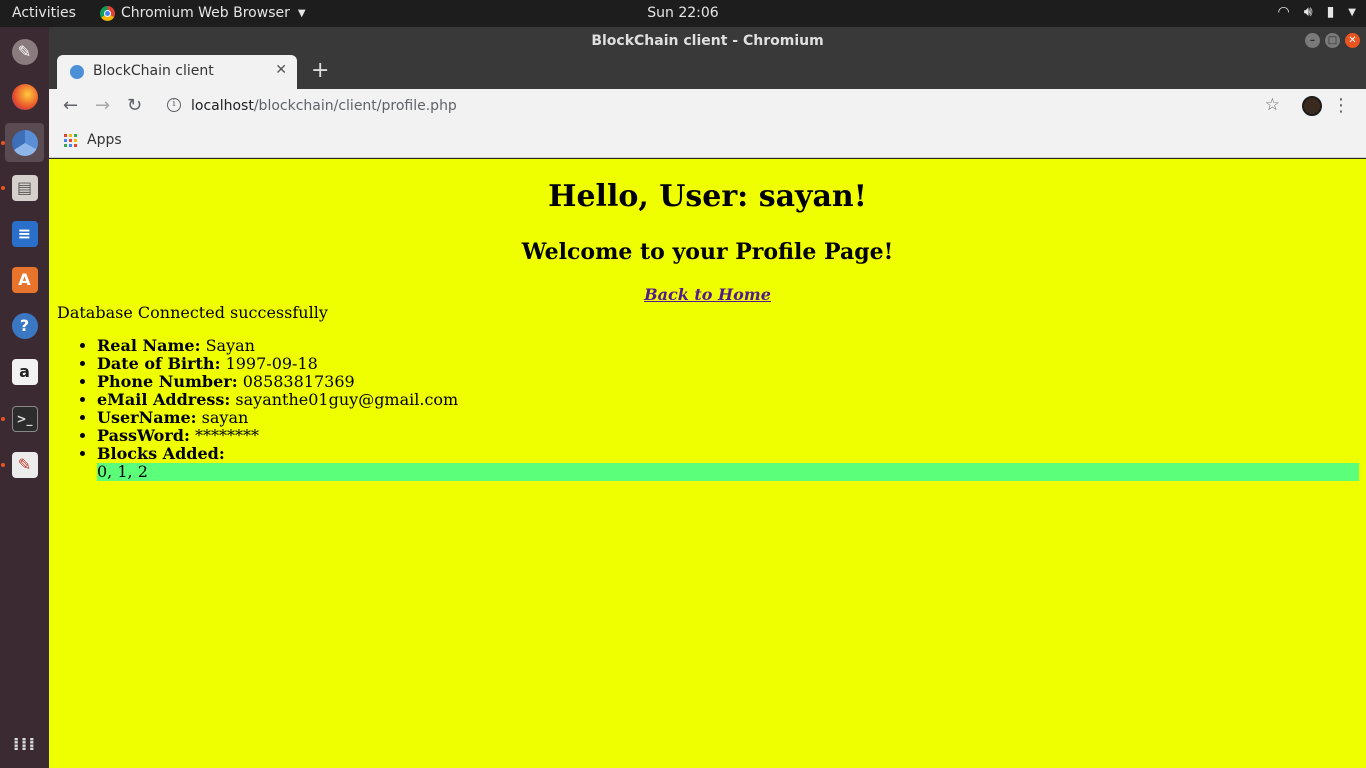 This screenshot has width=1366, height=768. Describe the element at coordinates (728, 436) in the screenshot. I see `list-item: PassWord: ********` at that location.